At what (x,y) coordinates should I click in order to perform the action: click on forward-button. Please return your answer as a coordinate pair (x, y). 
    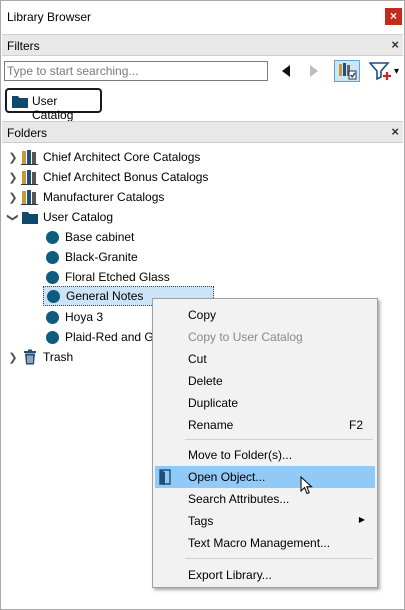
    Looking at the image, I should click on (314, 71).